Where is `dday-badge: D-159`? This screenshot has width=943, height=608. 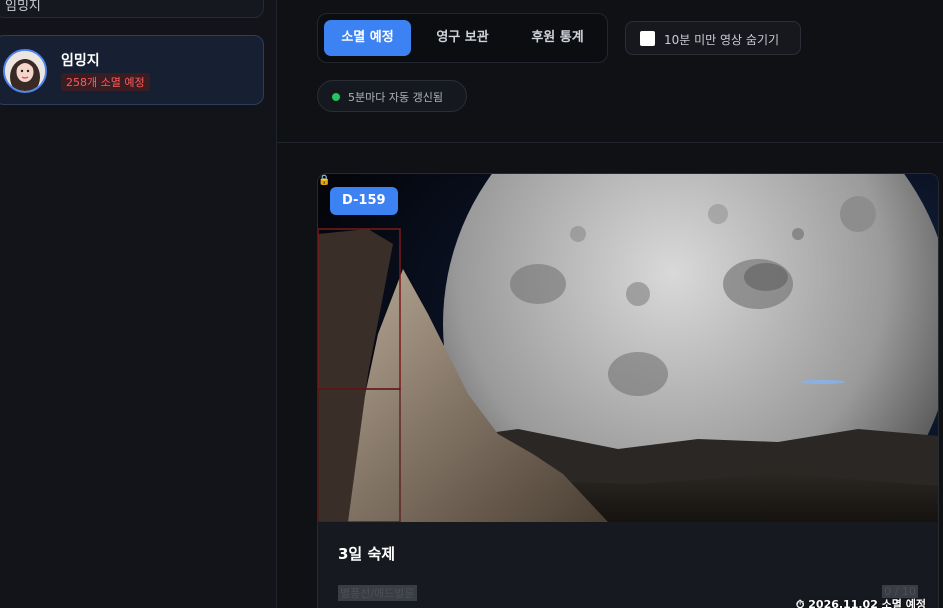 dday-badge: D-159 is located at coordinates (364, 201).